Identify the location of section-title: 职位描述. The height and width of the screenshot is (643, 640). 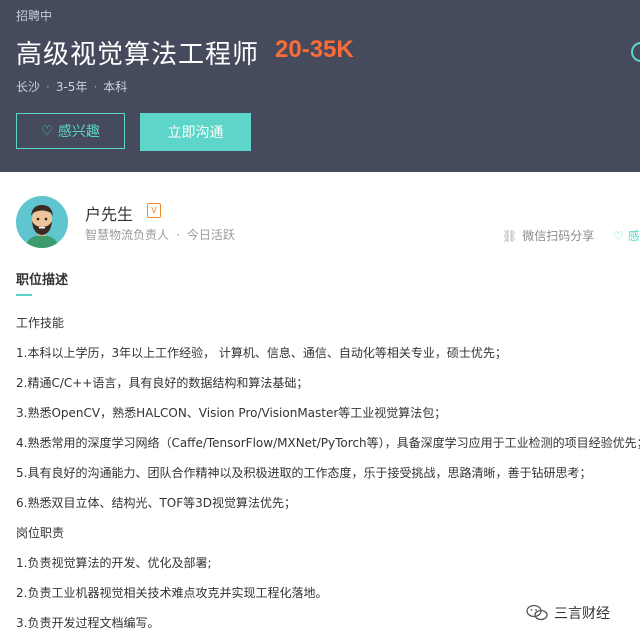
(42, 280).